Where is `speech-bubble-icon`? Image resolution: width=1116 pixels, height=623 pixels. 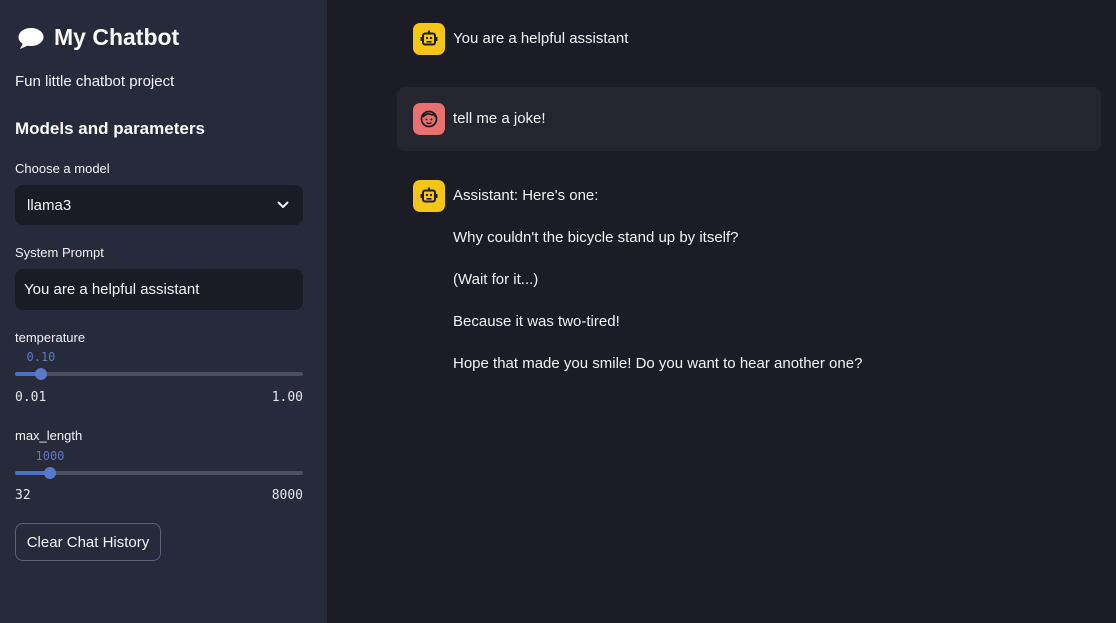
speech-bubble-icon is located at coordinates (31, 38).